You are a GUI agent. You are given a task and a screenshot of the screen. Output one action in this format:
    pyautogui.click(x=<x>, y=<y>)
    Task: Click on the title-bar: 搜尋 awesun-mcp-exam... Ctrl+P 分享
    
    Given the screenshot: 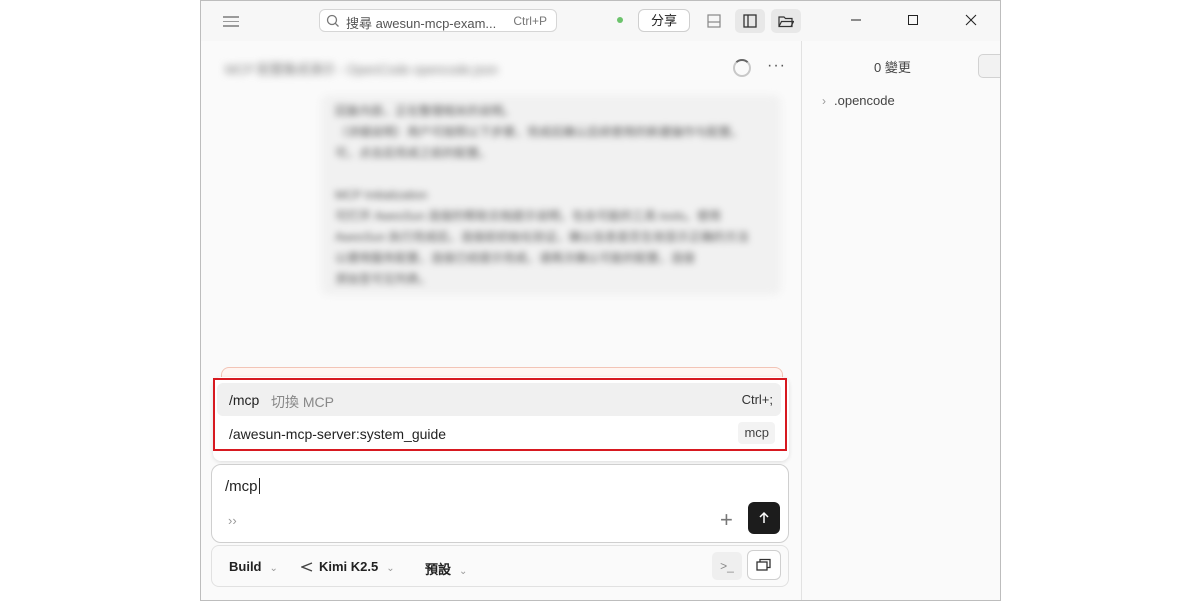 What is the action you would take?
    pyautogui.click(x=600, y=21)
    